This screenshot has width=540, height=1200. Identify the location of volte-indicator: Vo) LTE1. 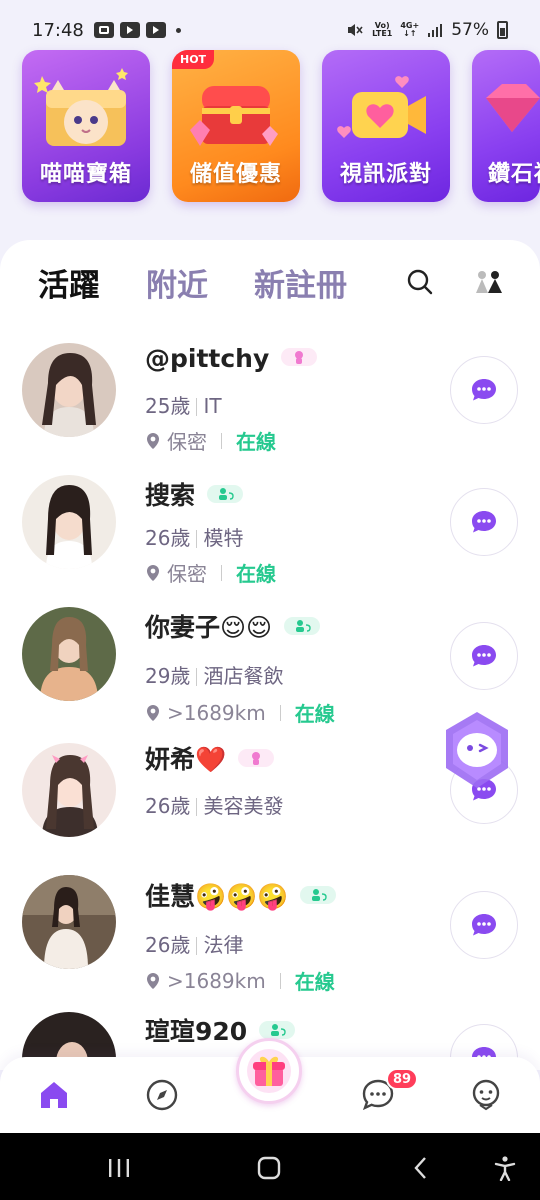
(382, 29).